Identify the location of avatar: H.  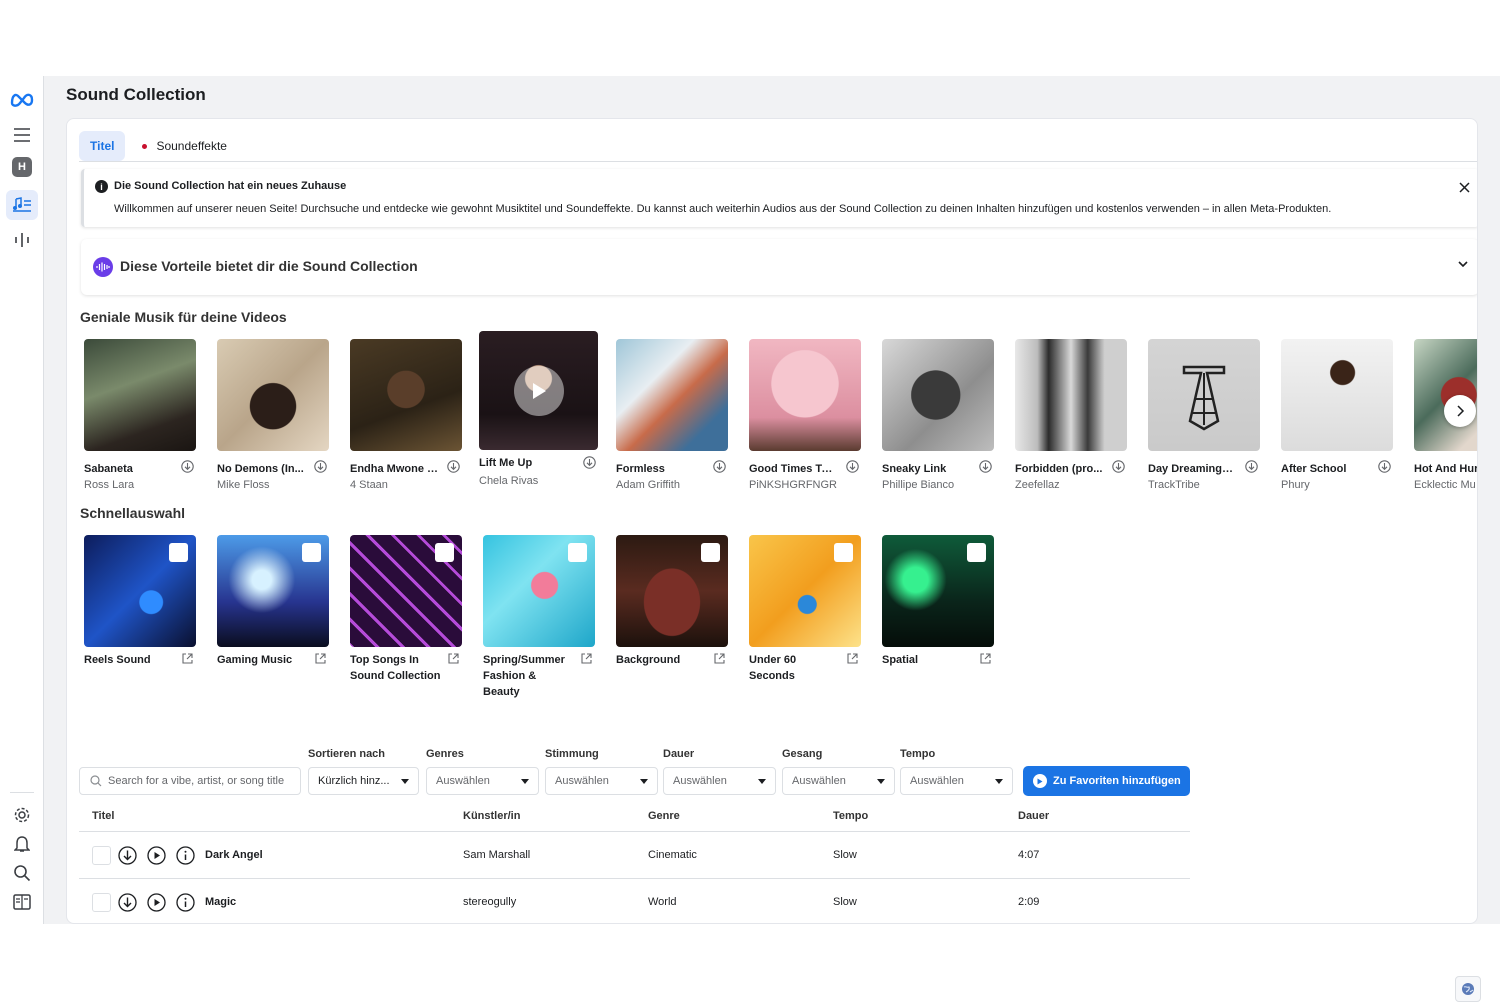
(22, 167).